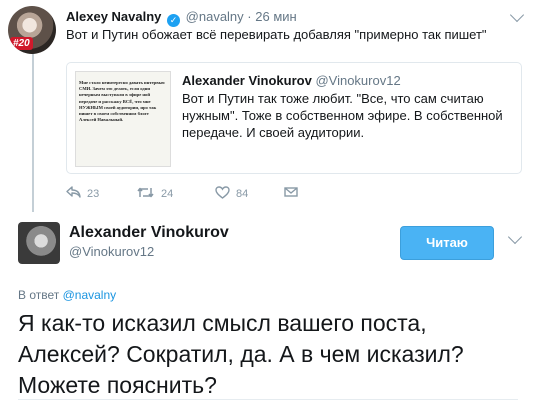 The width and height of the screenshot is (536, 401). Describe the element at coordinates (268, 399) in the screenshot. I see `divider` at that location.